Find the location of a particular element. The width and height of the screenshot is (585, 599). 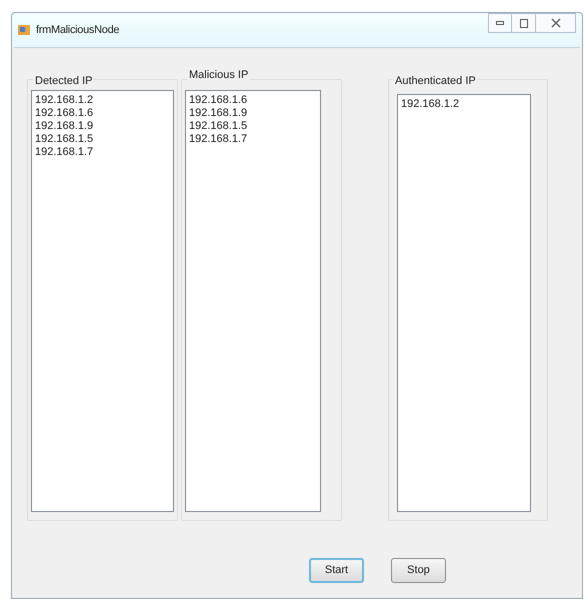

action-button: Stop is located at coordinates (418, 570).